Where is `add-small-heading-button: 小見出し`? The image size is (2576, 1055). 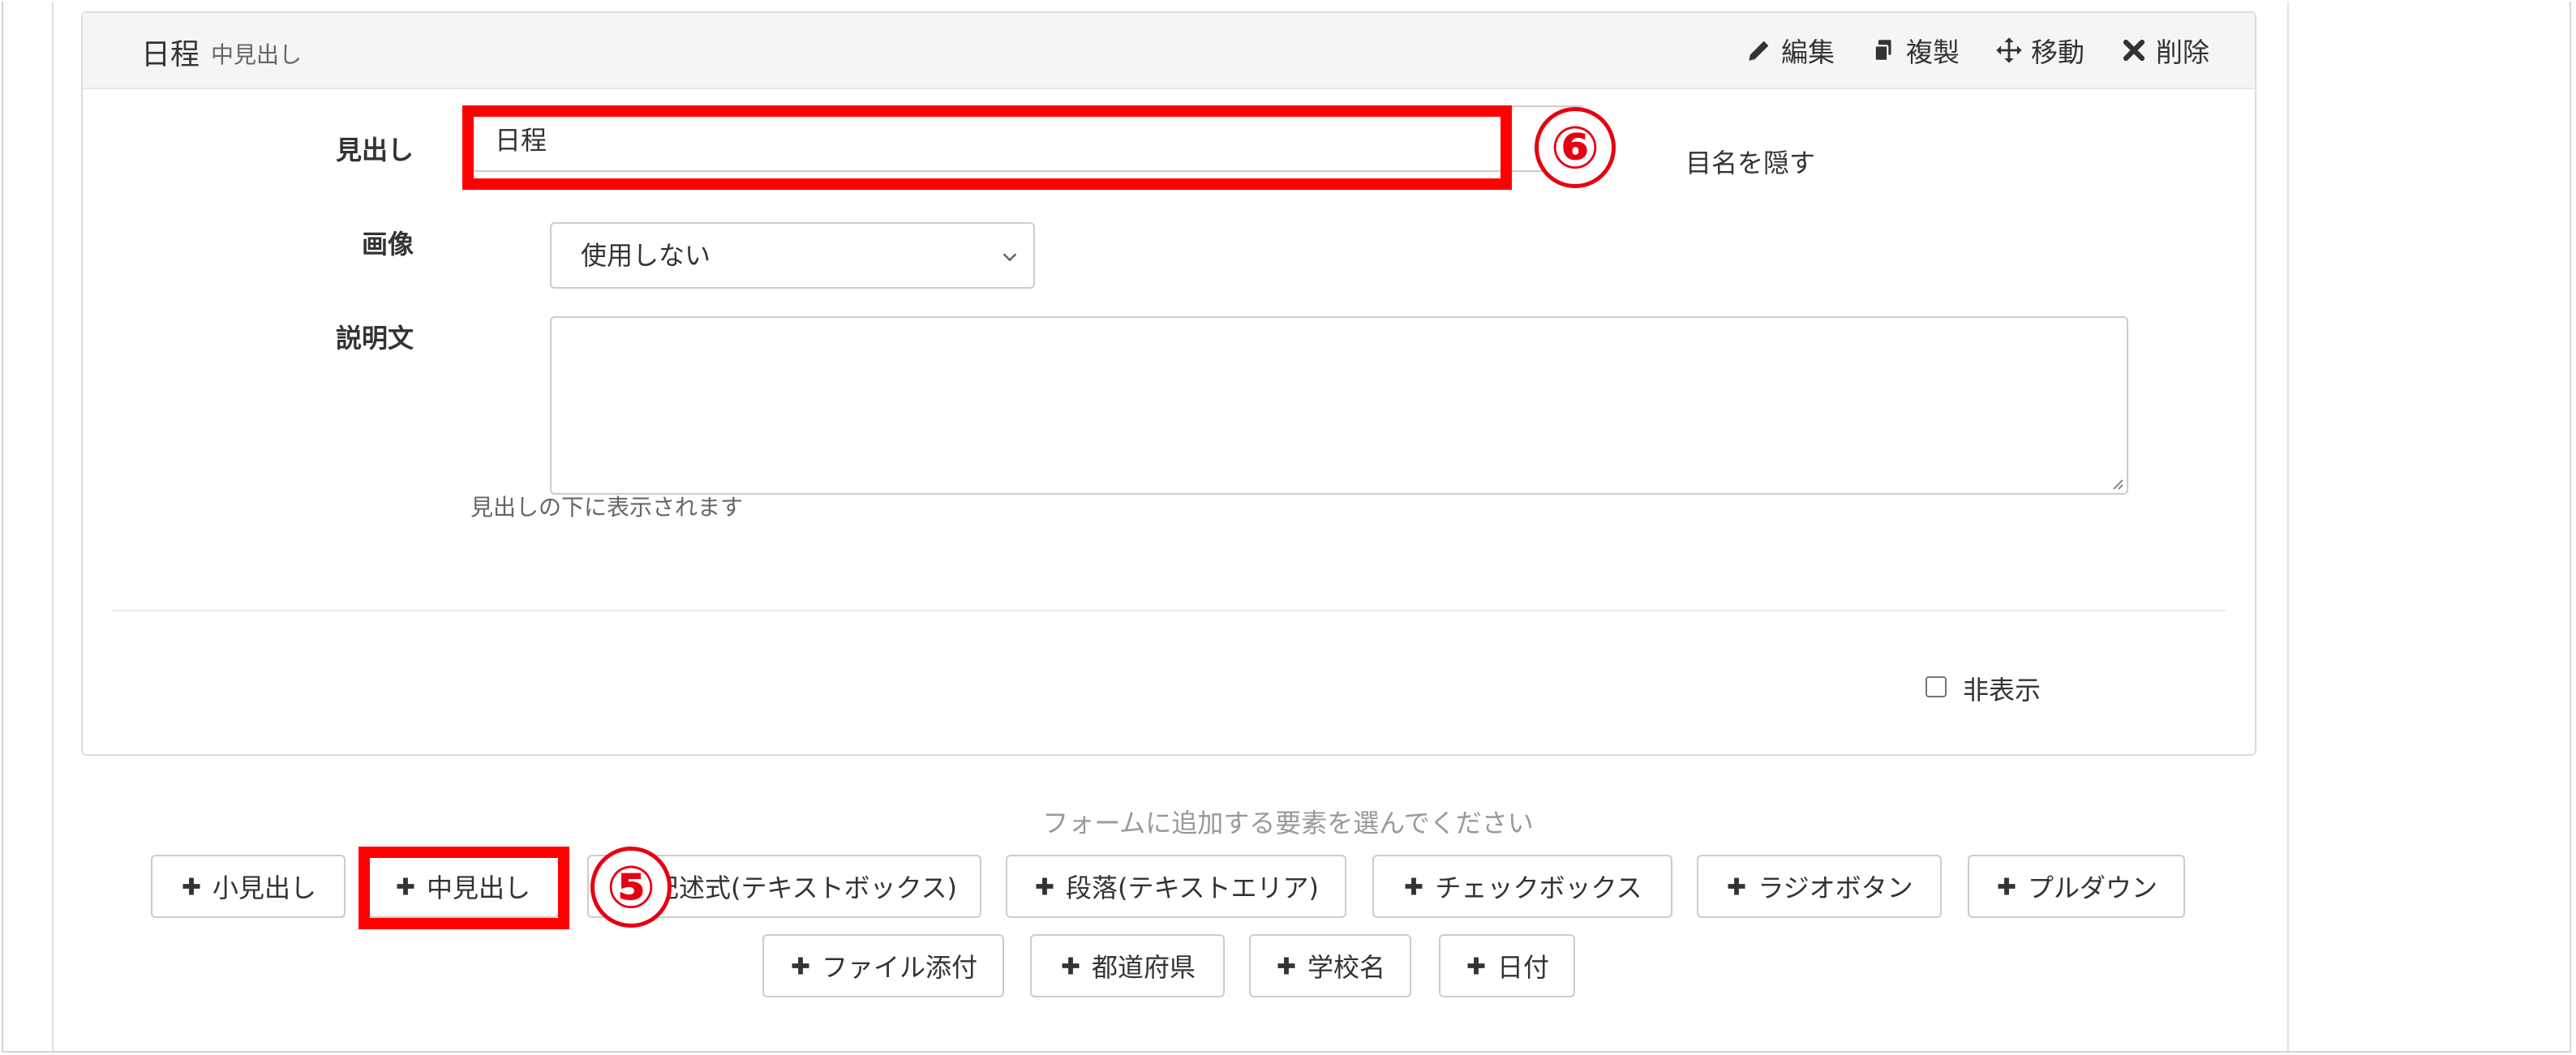 add-small-heading-button: 小見出し is located at coordinates (248, 886).